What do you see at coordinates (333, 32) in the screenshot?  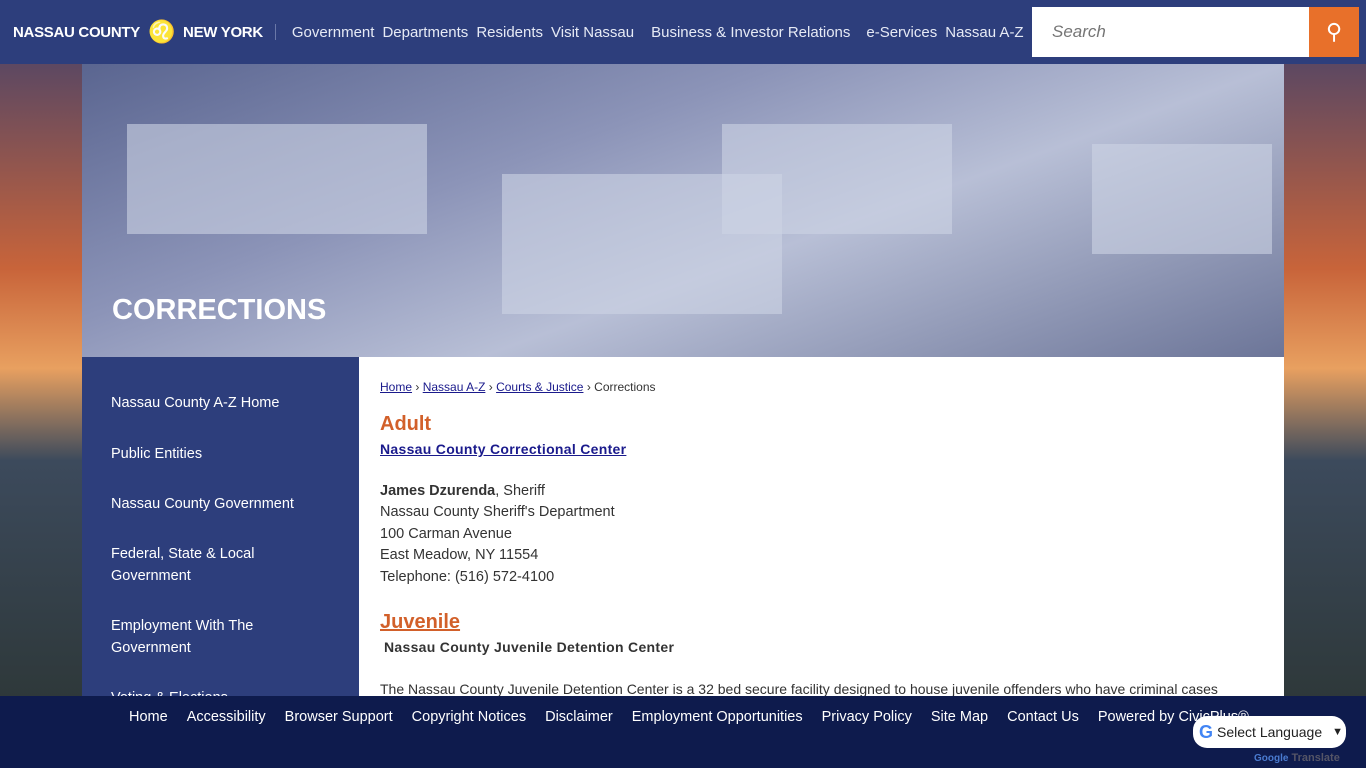 I see `nav-government: Government` at bounding box center [333, 32].